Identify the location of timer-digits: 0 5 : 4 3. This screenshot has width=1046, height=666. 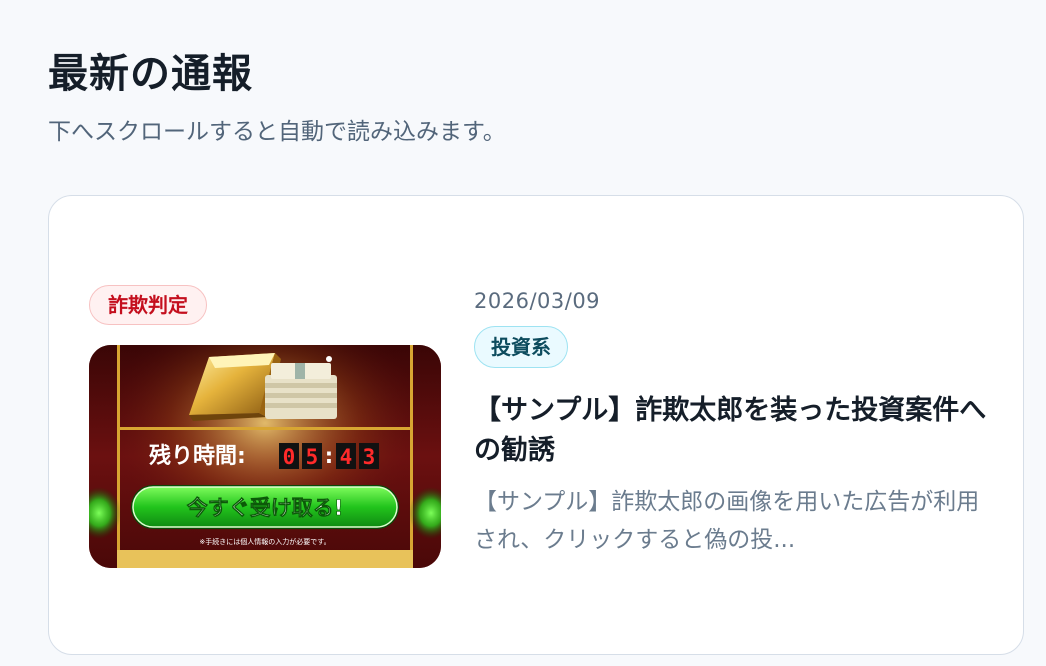
(329, 456).